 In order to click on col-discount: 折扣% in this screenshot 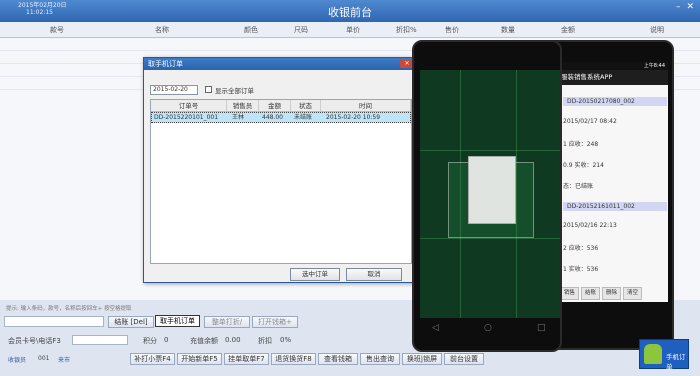, I will do `click(406, 29)`.